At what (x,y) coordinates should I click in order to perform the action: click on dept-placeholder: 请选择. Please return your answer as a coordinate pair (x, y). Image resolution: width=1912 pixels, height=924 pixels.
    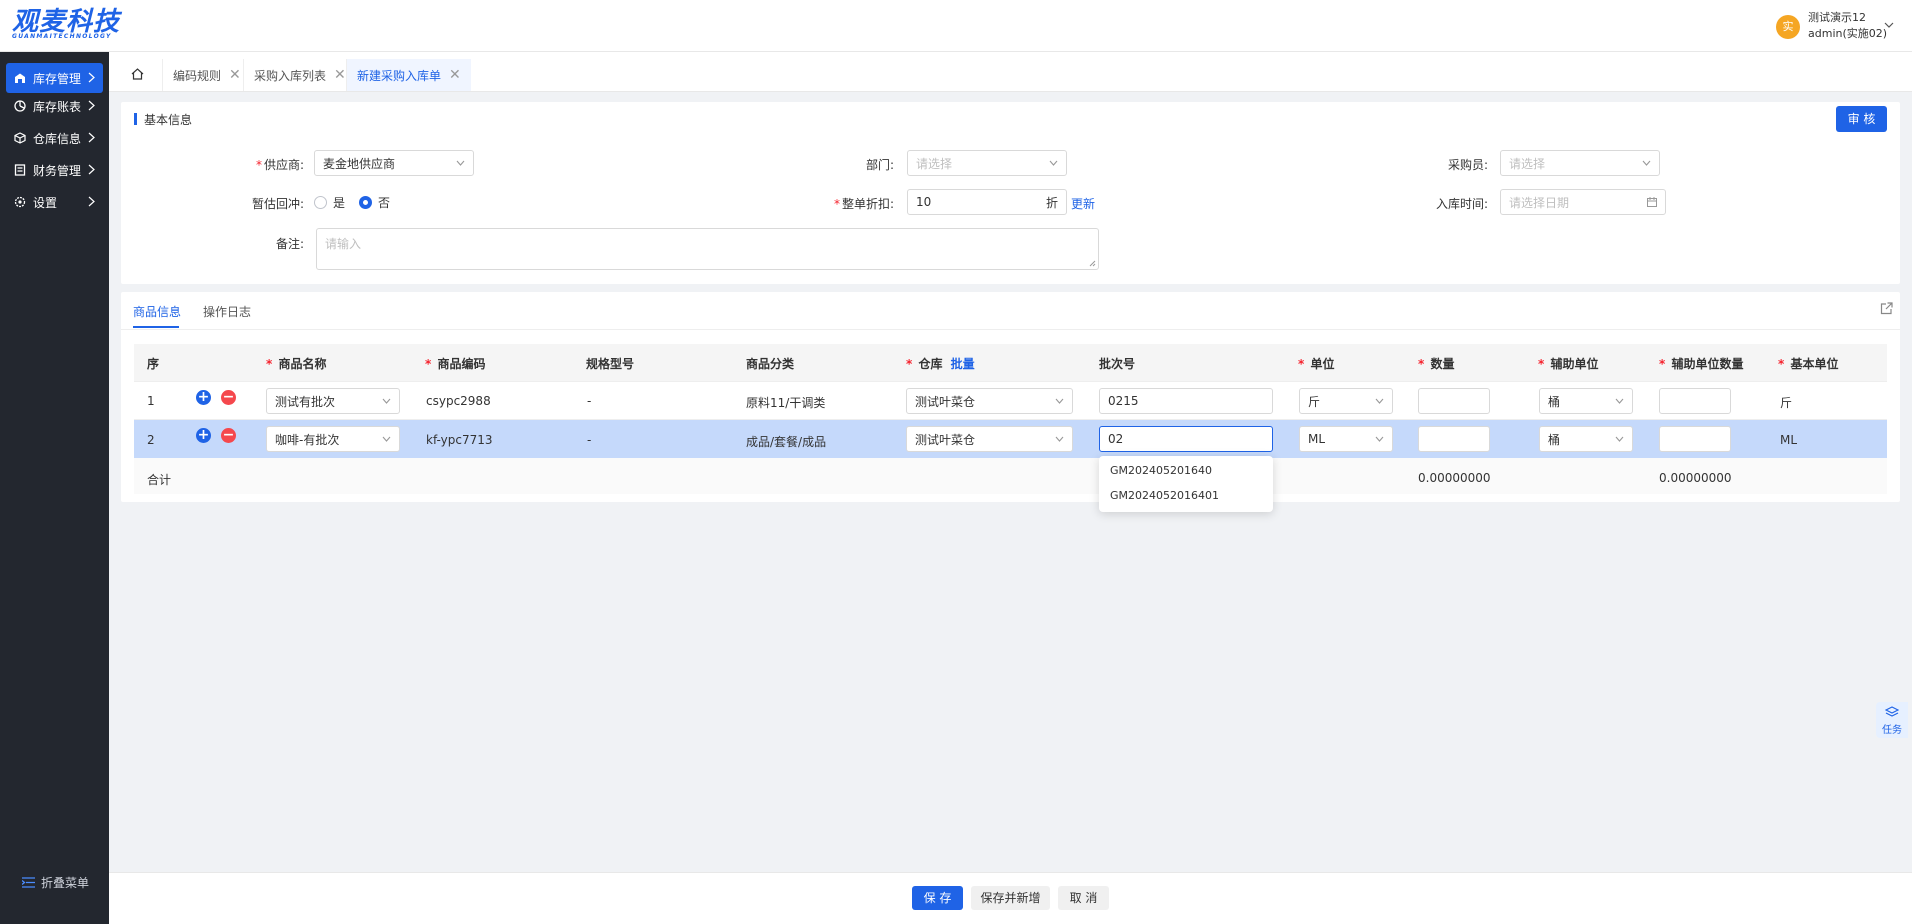
    Looking at the image, I should click on (934, 163).